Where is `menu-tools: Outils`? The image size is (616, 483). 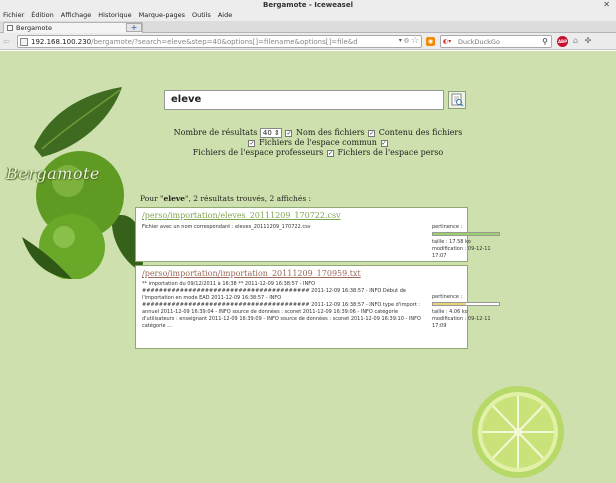 menu-tools: Outils is located at coordinates (201, 15).